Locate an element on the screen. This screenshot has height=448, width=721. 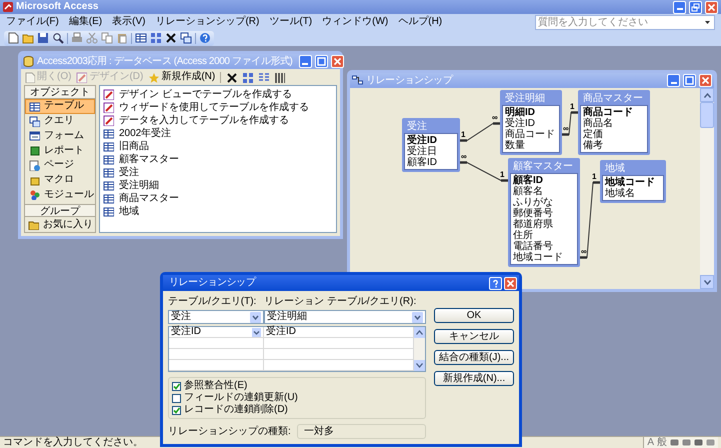
scrollbar-thumb is located at coordinates (707, 115).